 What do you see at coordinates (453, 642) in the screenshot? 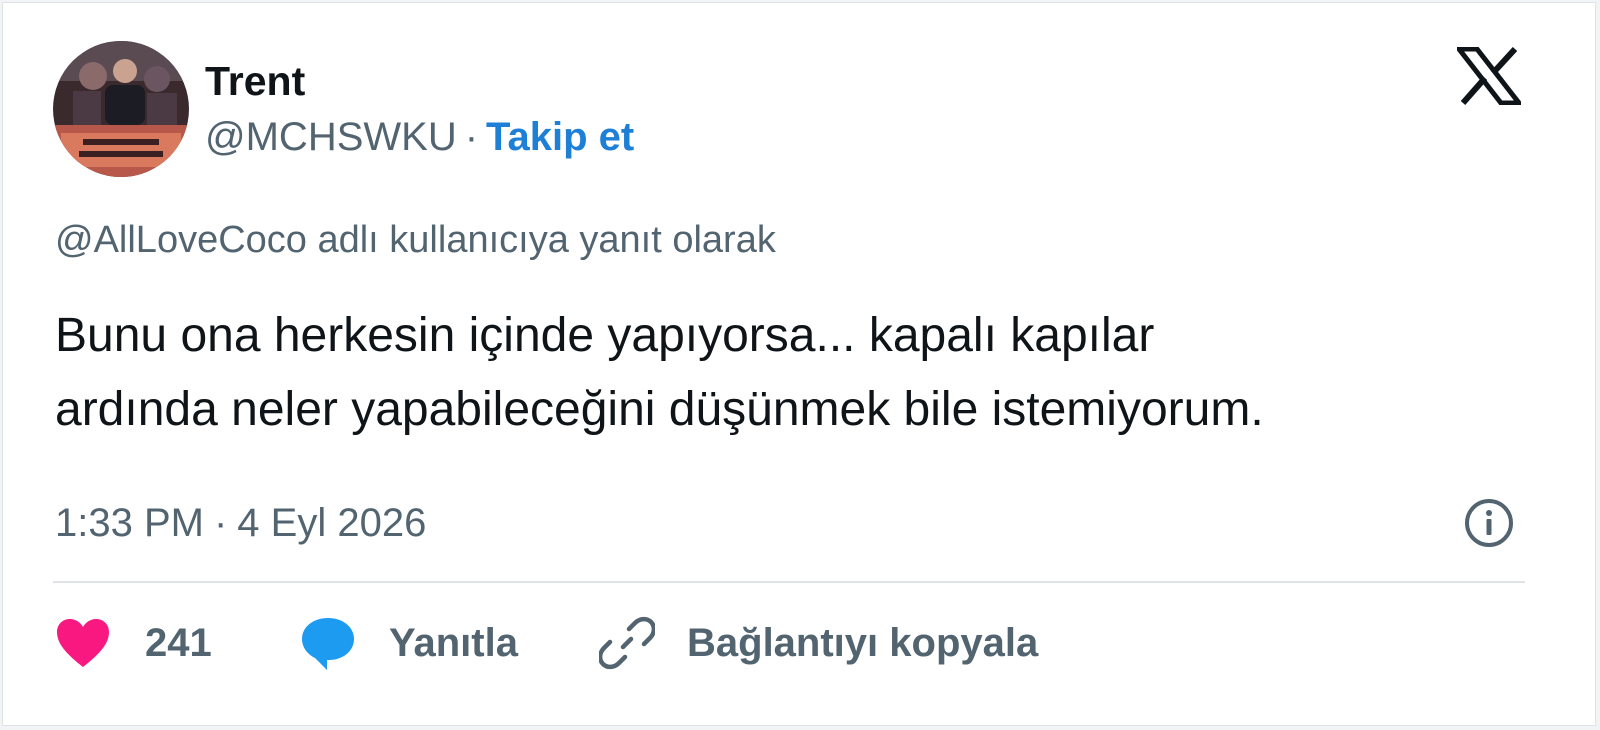
I see `reply-label: Yanıtla` at bounding box center [453, 642].